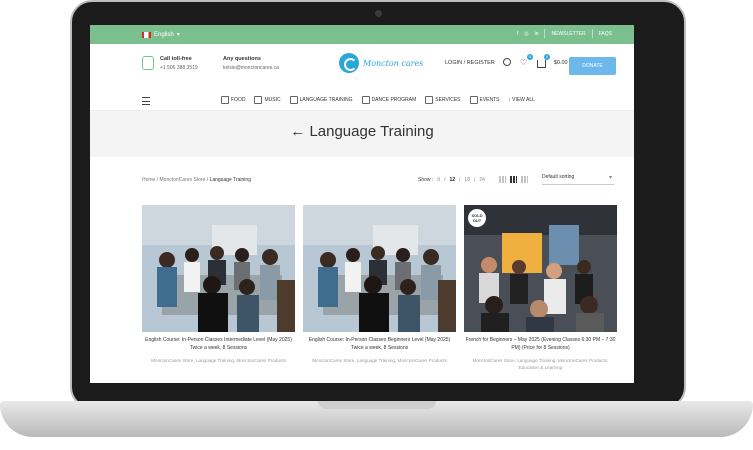 This screenshot has width=753, height=450. I want to click on services-icon, so click(429, 100).